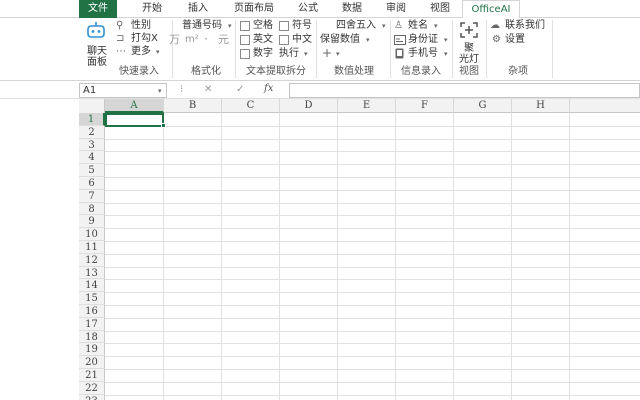 The height and width of the screenshot is (400, 640). Describe the element at coordinates (198, 9) in the screenshot. I see `tab-insert: 插入` at that location.